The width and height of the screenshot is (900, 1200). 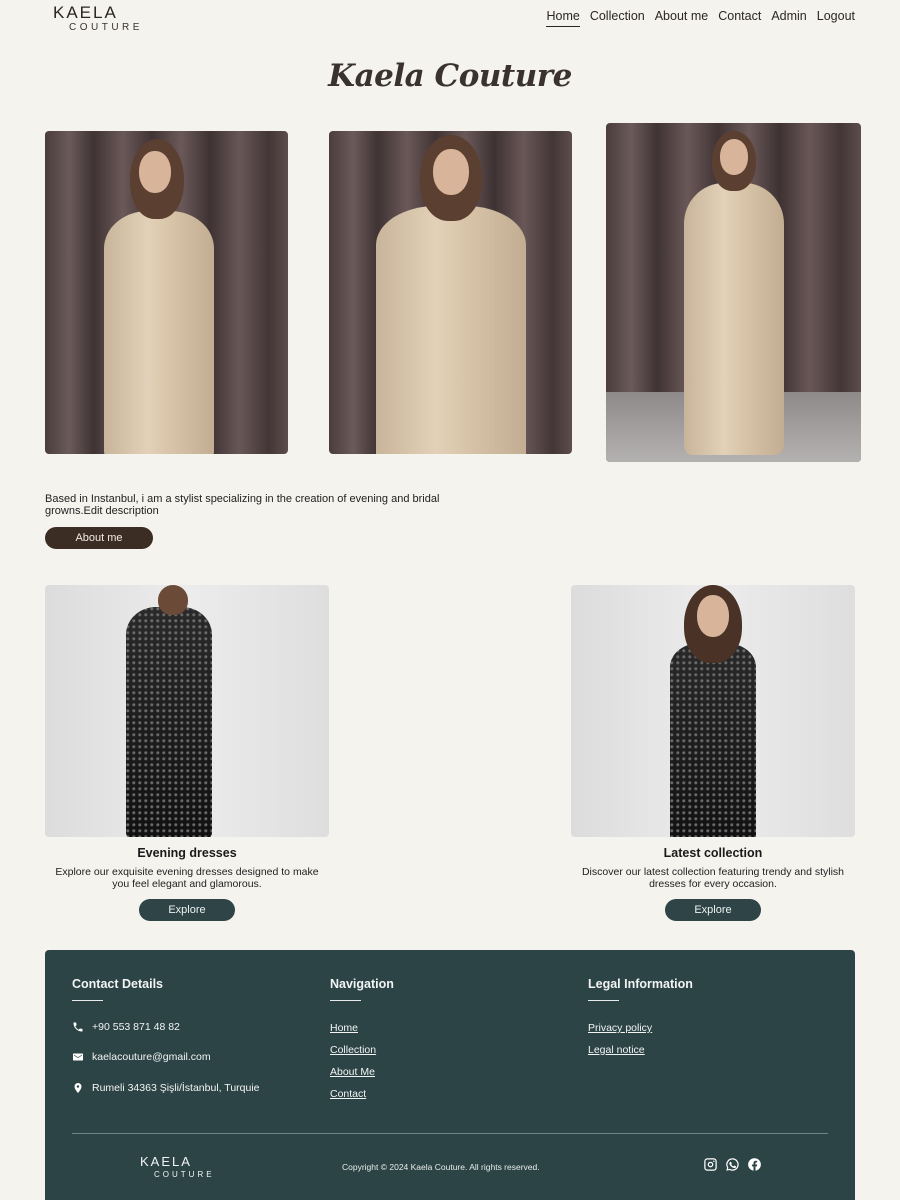 What do you see at coordinates (117, 984) in the screenshot?
I see `footer-contact-heading: Contact Details` at bounding box center [117, 984].